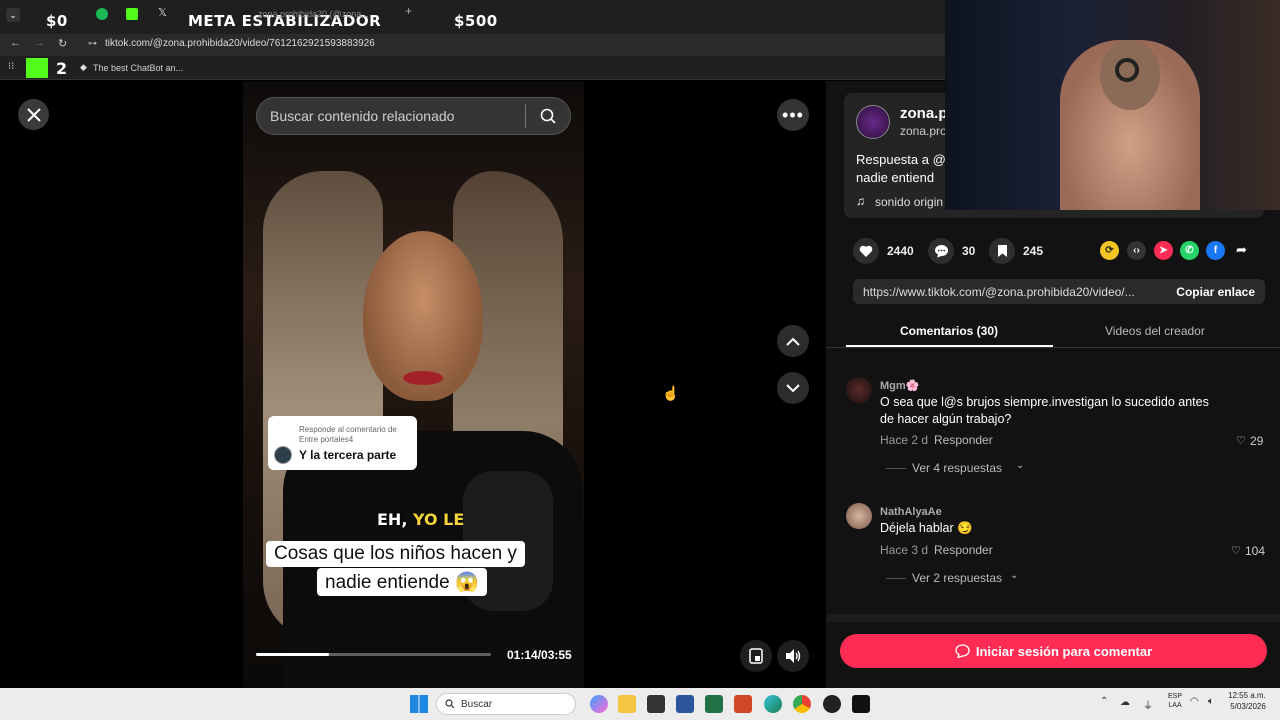 This screenshot has width=1280, height=720. I want to click on new-tab-icon: +, so click(408, 11).